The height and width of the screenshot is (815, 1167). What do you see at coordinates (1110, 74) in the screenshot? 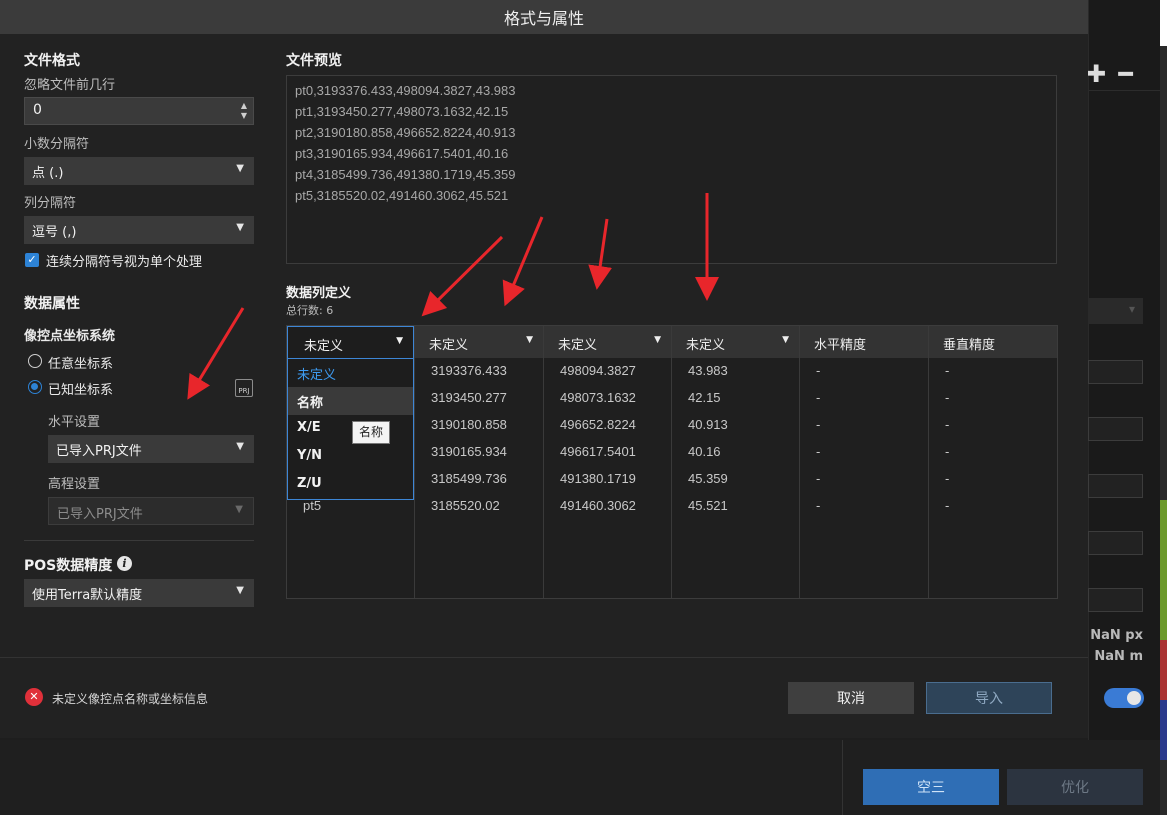
I see `zoom-controls: ✚ ━` at bounding box center [1110, 74].